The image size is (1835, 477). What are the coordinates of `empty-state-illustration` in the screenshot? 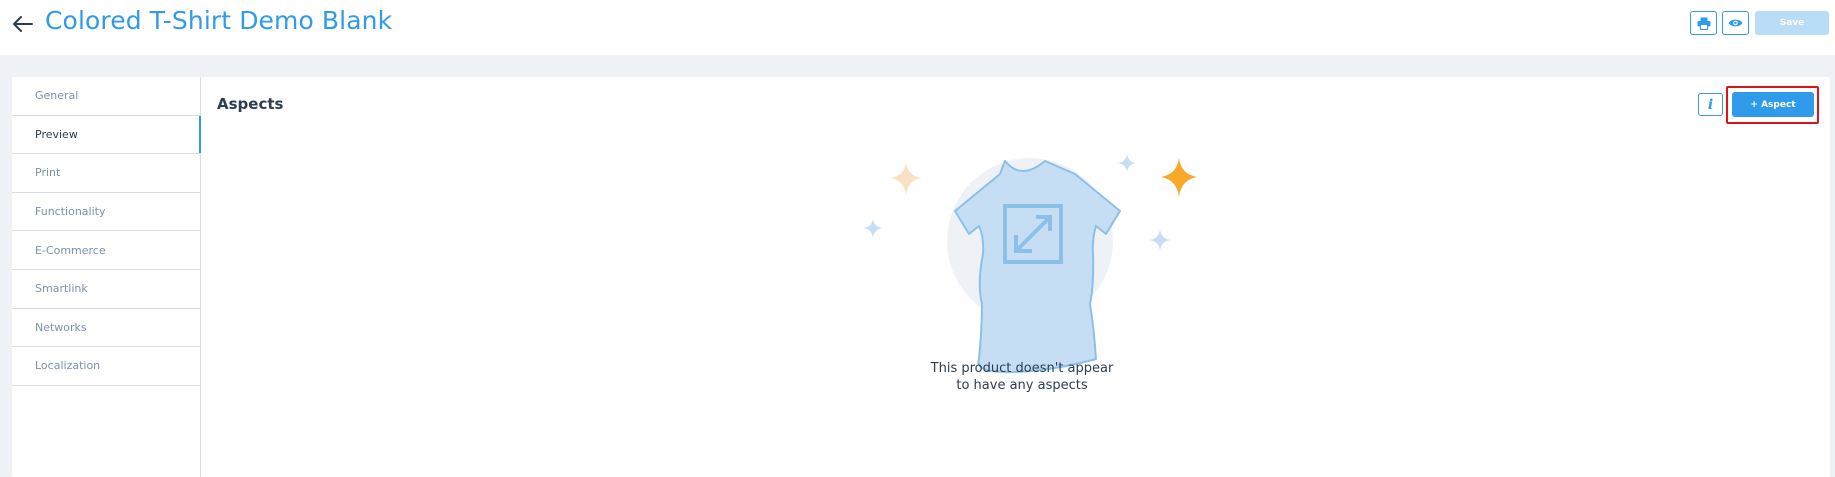 It's located at (1030, 263).